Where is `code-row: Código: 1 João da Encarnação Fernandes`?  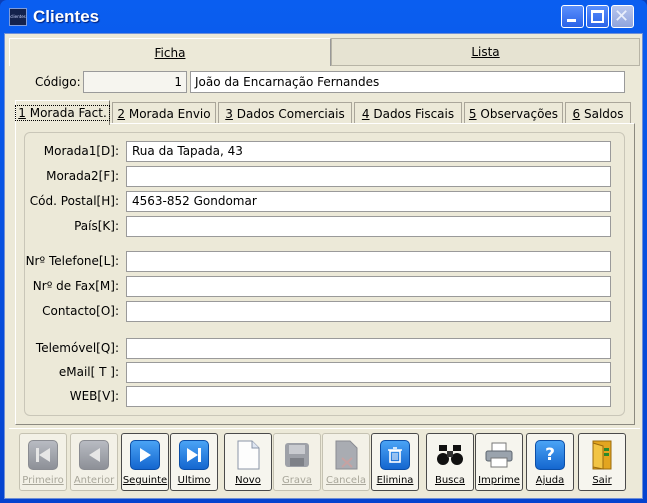
code-row: Código: 1 João da Encarnação Fernandes is located at coordinates (335, 82).